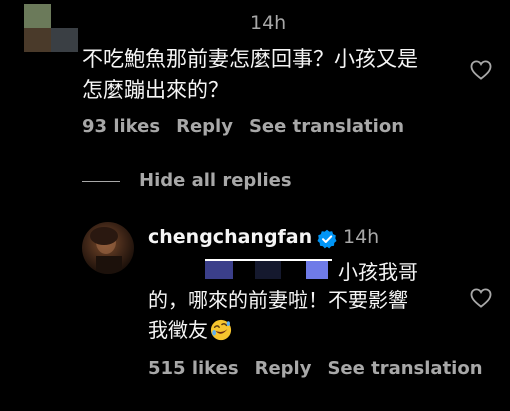 This screenshot has height=411, width=510. I want to click on redaction-line, so click(268, 260).